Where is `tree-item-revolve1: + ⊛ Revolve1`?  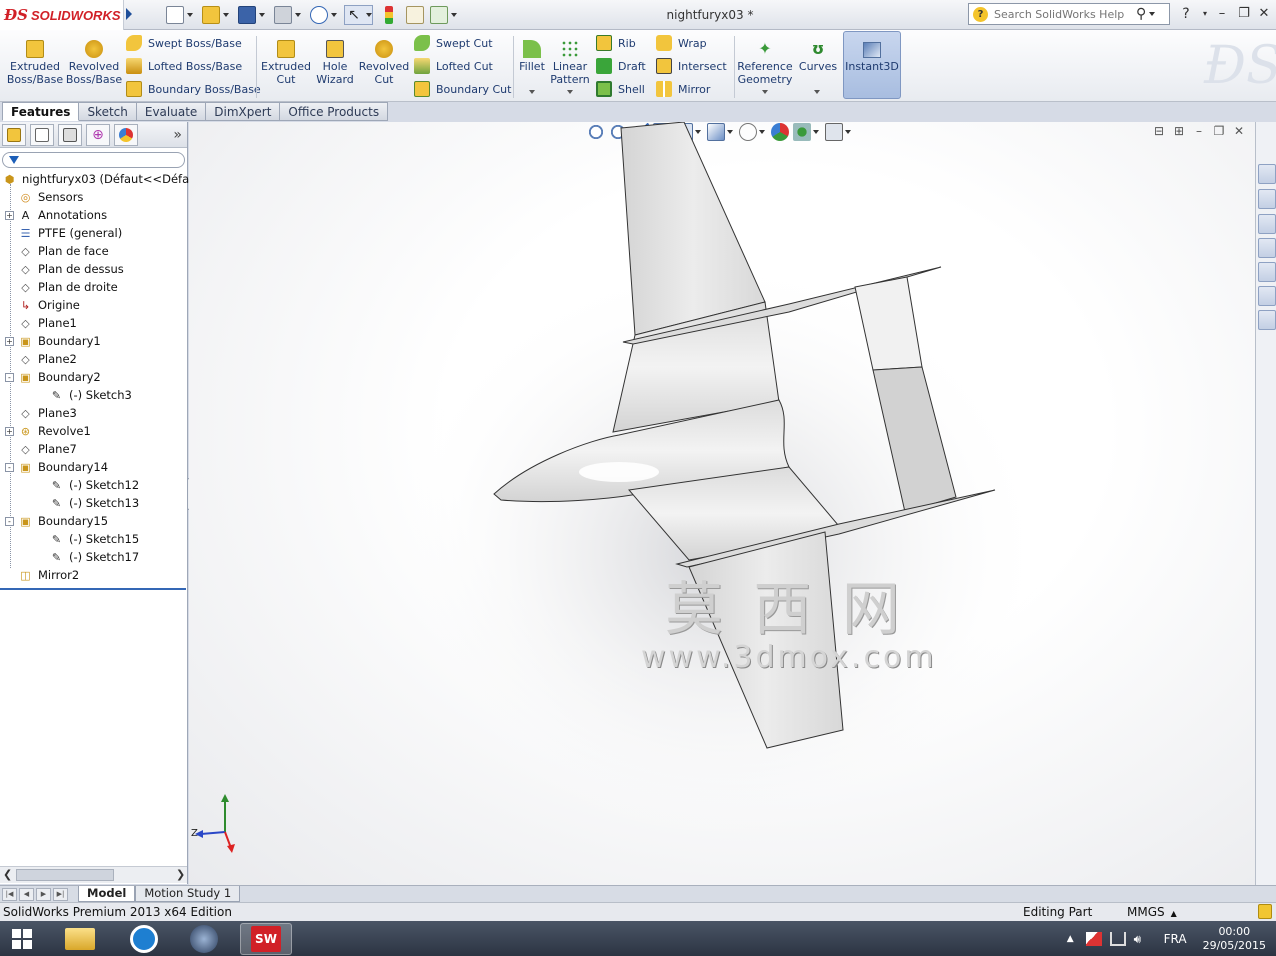
tree-item-revolve1: + ⊛ Revolve1 is located at coordinates (48, 431).